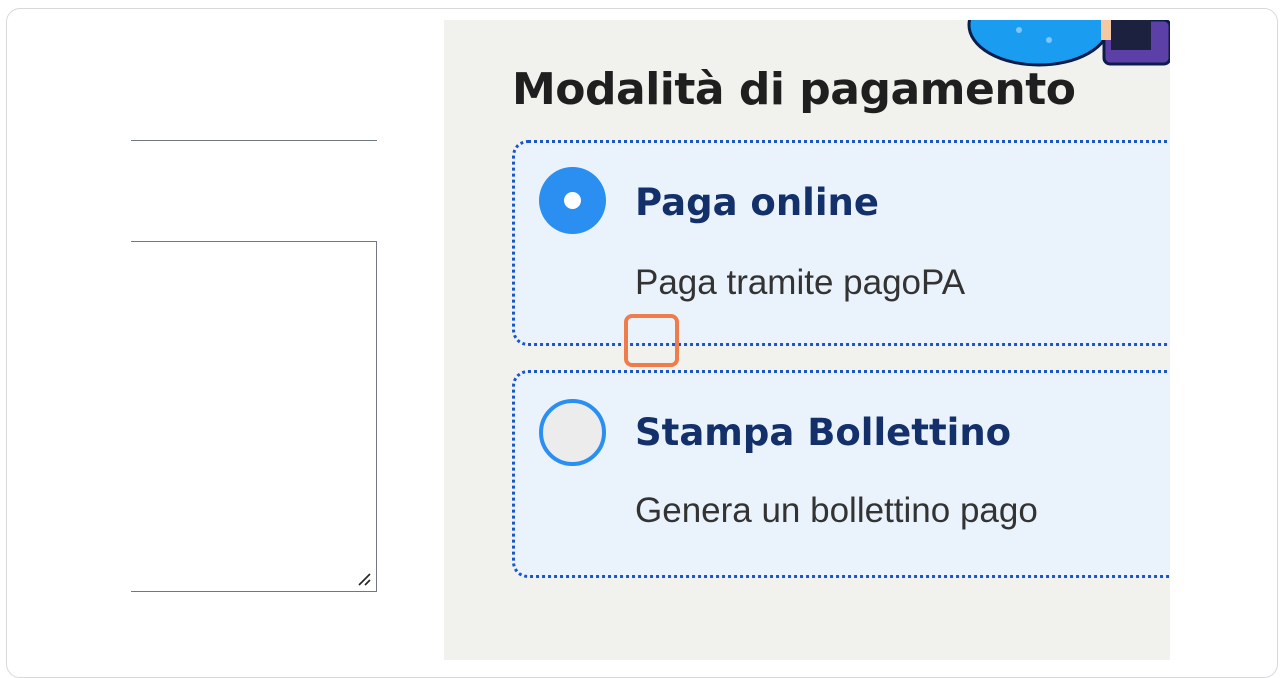 The height and width of the screenshot is (678, 1286). Describe the element at coordinates (651, 340) in the screenshot. I see `click-highlight` at that location.